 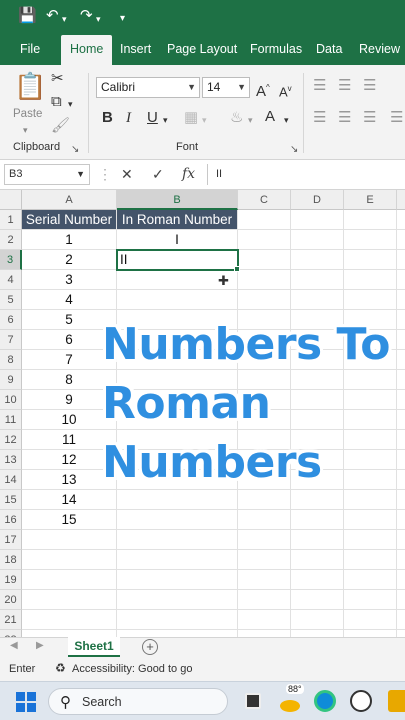 What do you see at coordinates (319, 86) in the screenshot?
I see `align-top-icon: ☰` at bounding box center [319, 86].